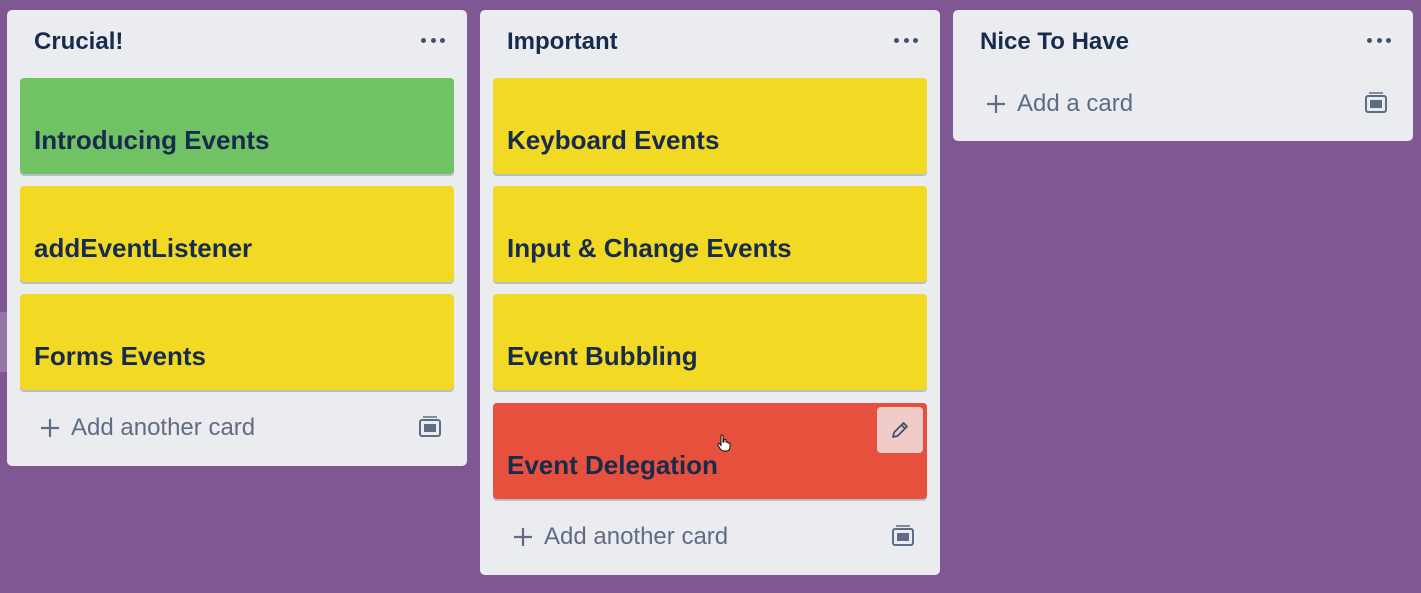 The height and width of the screenshot is (593, 1421). I want to click on list-nice-to-have: Nice To Have Add a card, so click(1183, 75).